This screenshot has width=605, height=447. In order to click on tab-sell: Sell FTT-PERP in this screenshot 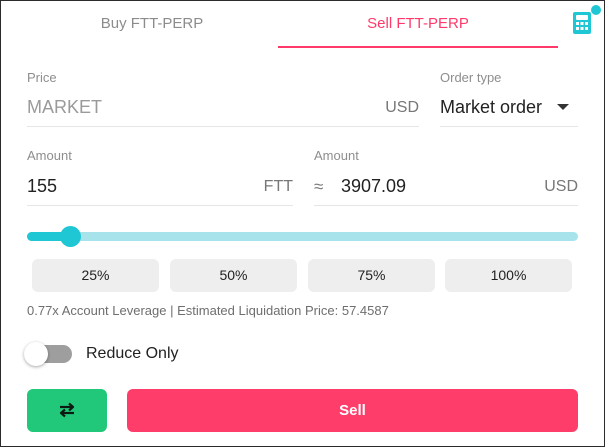, I will do `click(418, 25)`.